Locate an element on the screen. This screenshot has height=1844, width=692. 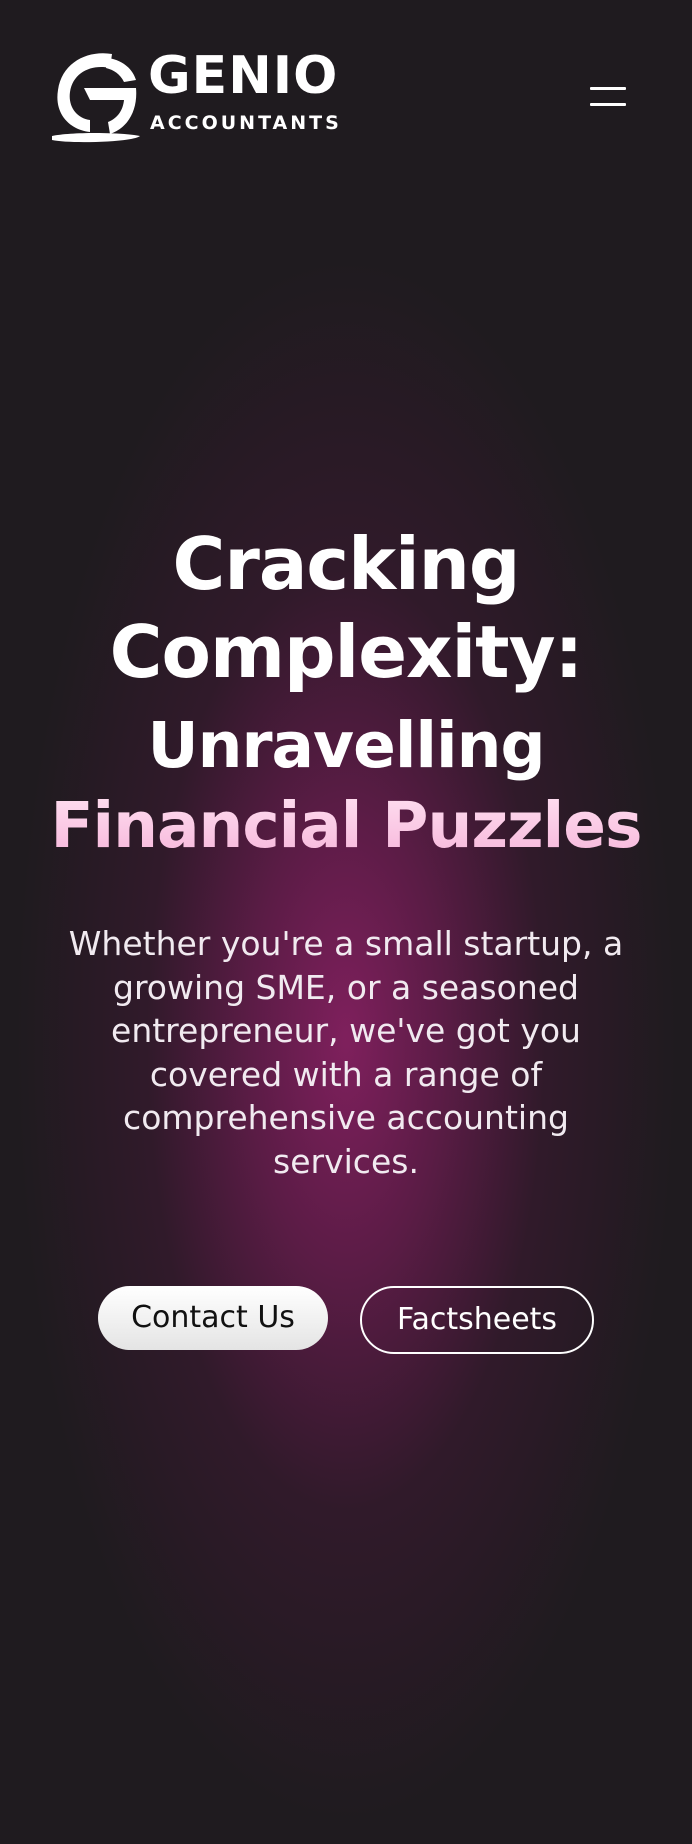
hamburger-menu-icon-top-line is located at coordinates (608, 88).